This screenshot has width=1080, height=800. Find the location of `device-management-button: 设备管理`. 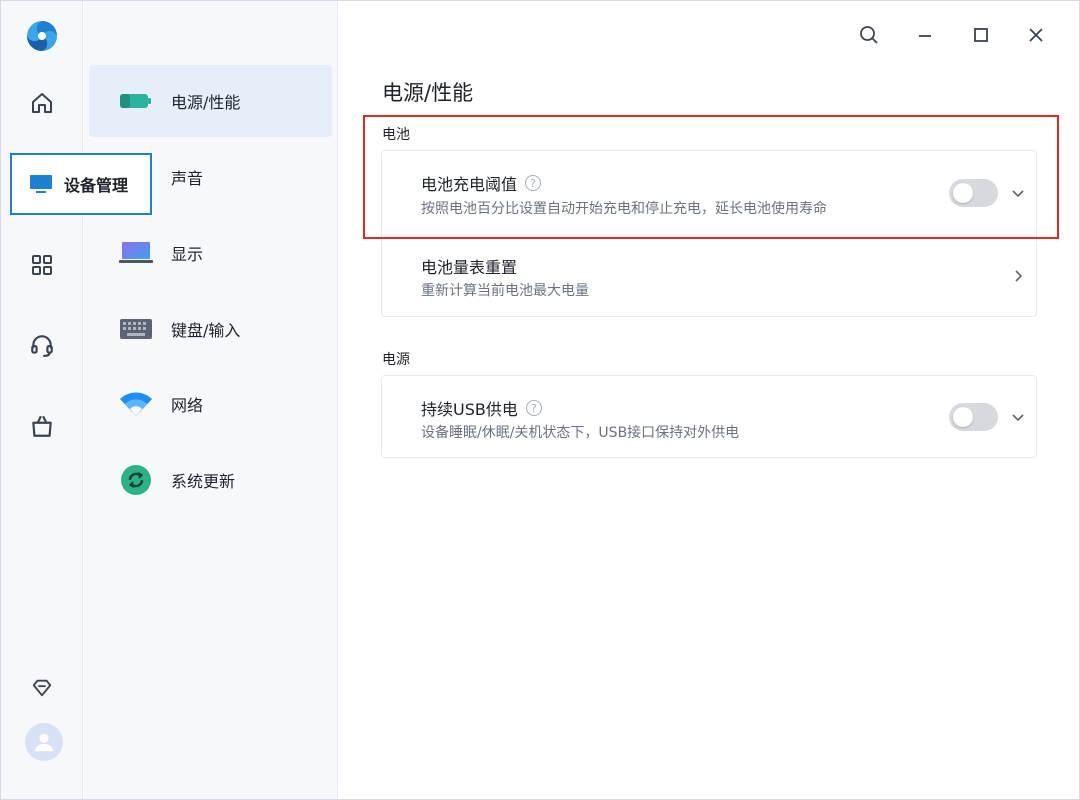

device-management-button: 设备管理 is located at coordinates (81, 184).